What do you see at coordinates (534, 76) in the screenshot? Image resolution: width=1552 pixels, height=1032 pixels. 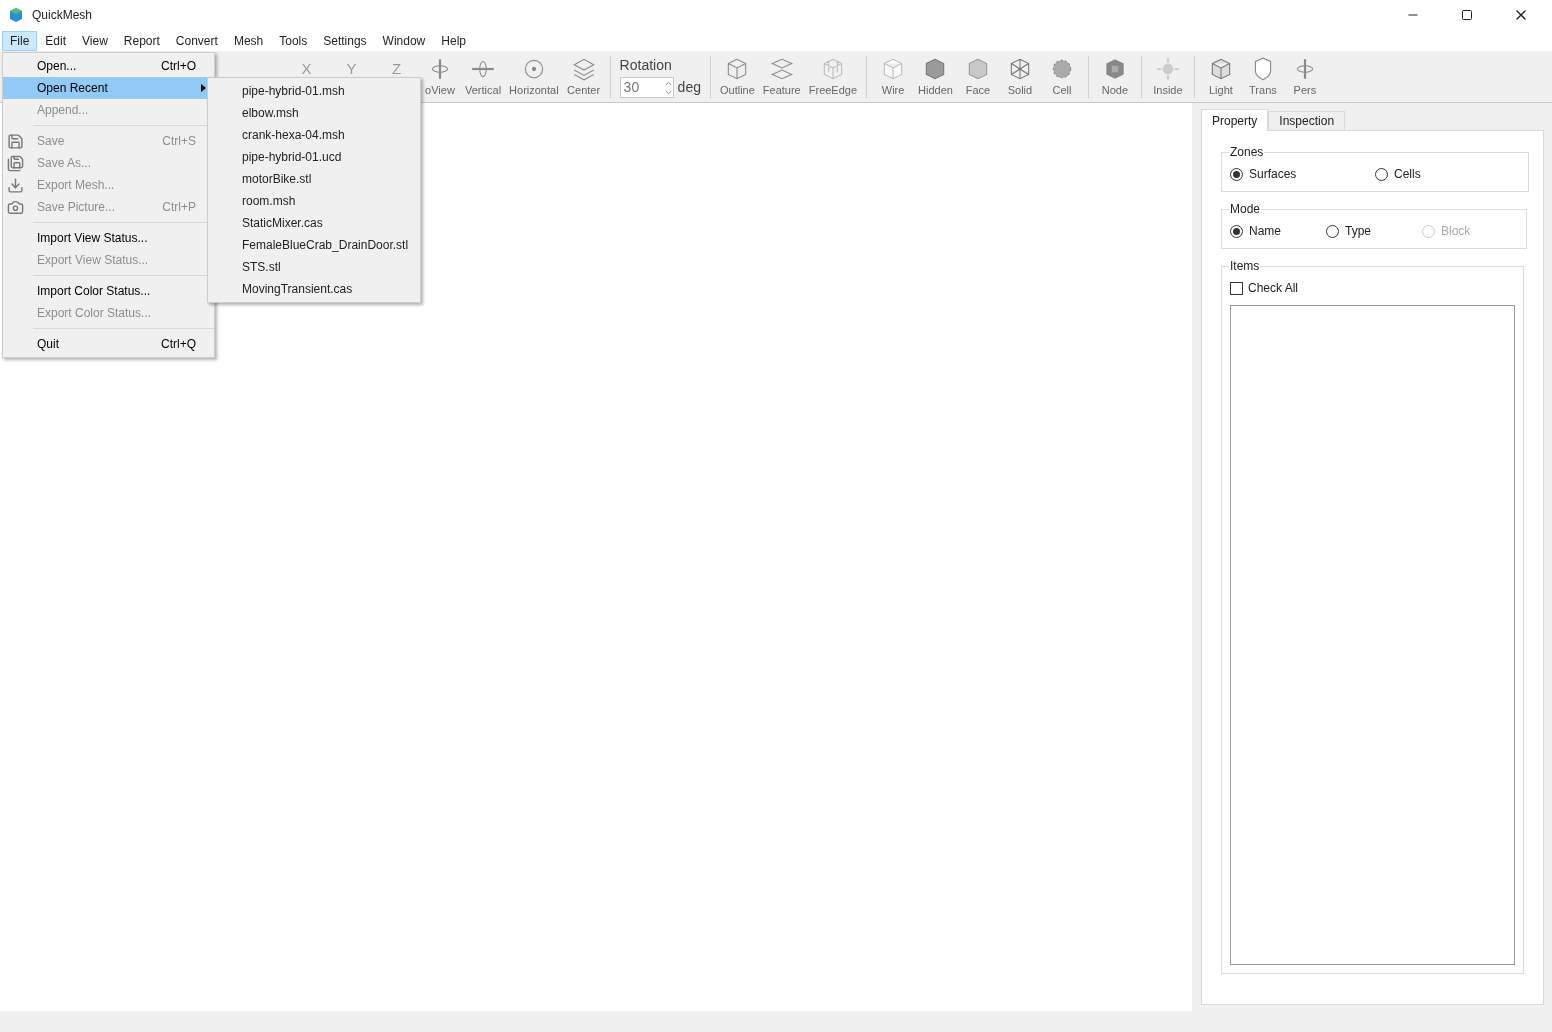 I see `toolbar-button: Horizontal` at bounding box center [534, 76].